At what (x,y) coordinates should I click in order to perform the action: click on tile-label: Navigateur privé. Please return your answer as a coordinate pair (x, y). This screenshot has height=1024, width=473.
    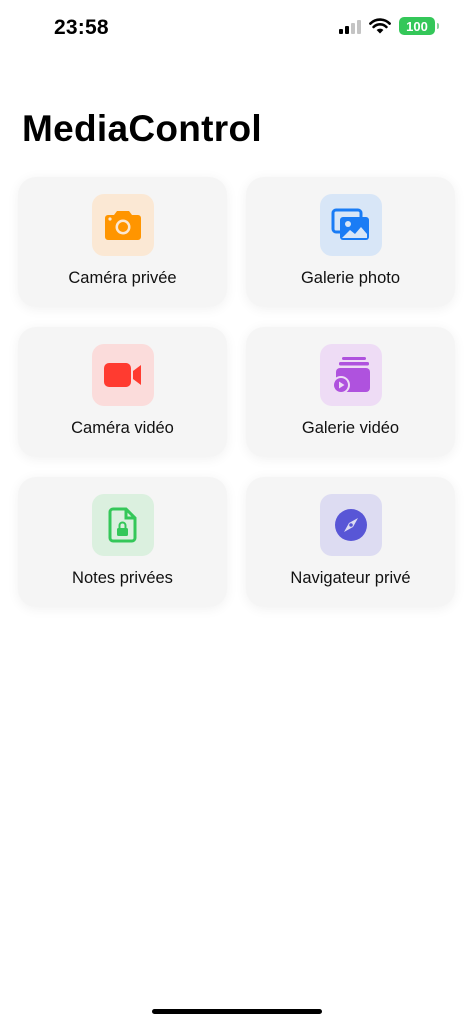
    Looking at the image, I should click on (350, 578).